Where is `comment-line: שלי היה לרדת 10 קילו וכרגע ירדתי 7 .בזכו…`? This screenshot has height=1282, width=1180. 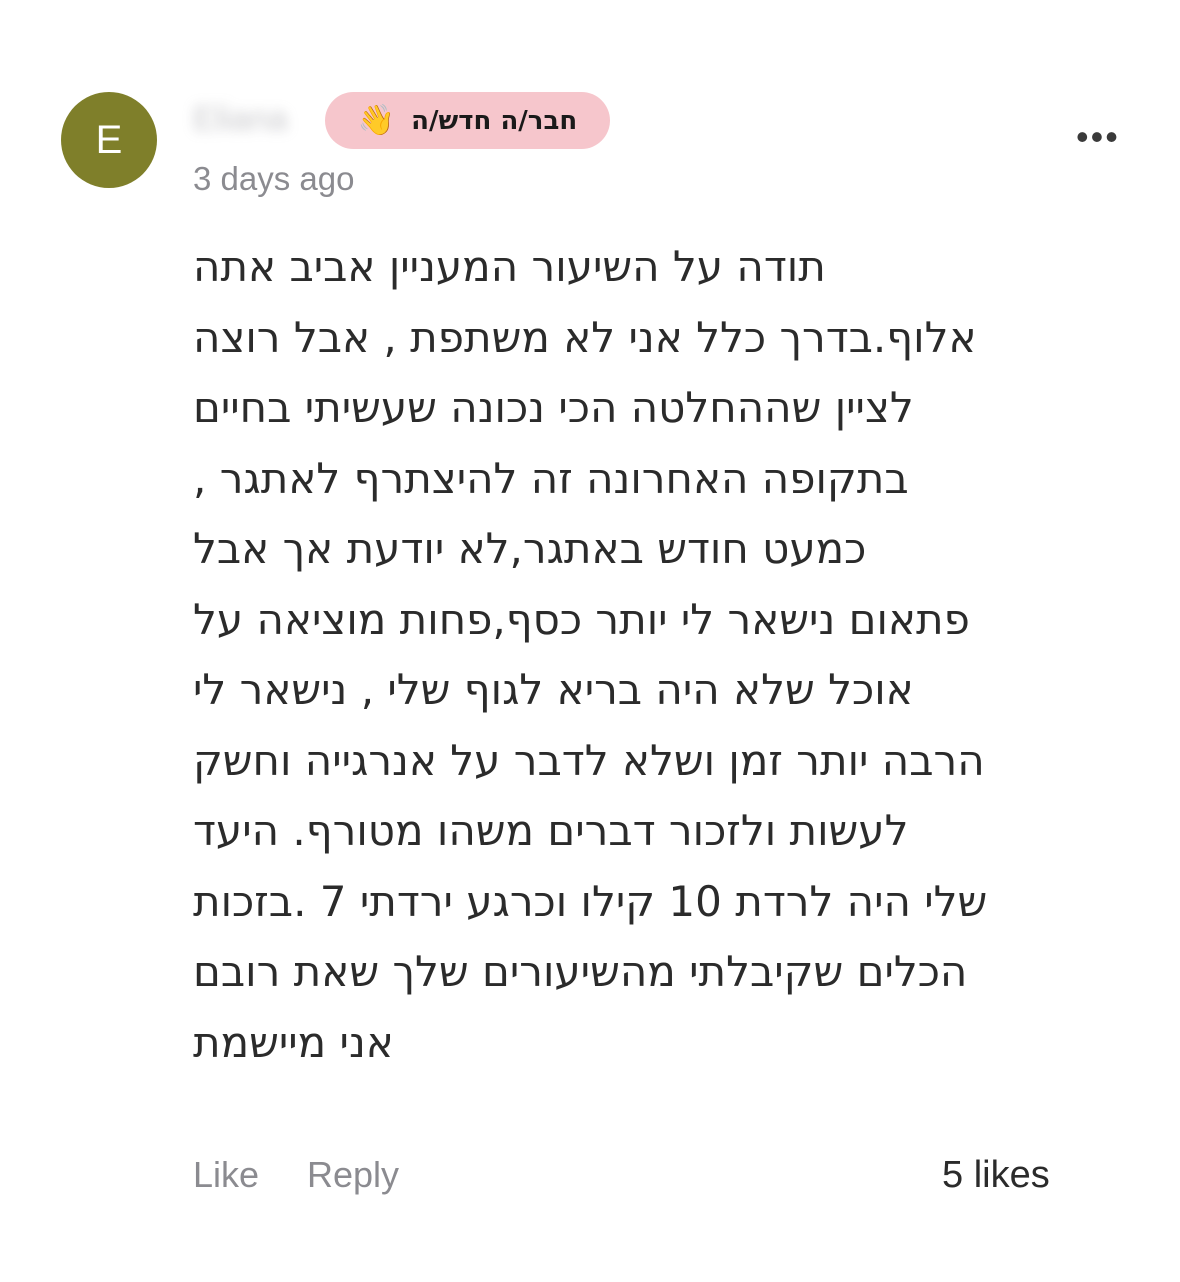
comment-line: שלי היה לרדת 10 קילו וכרגע ירדתי 7 .בזכו… is located at coordinates (590, 901).